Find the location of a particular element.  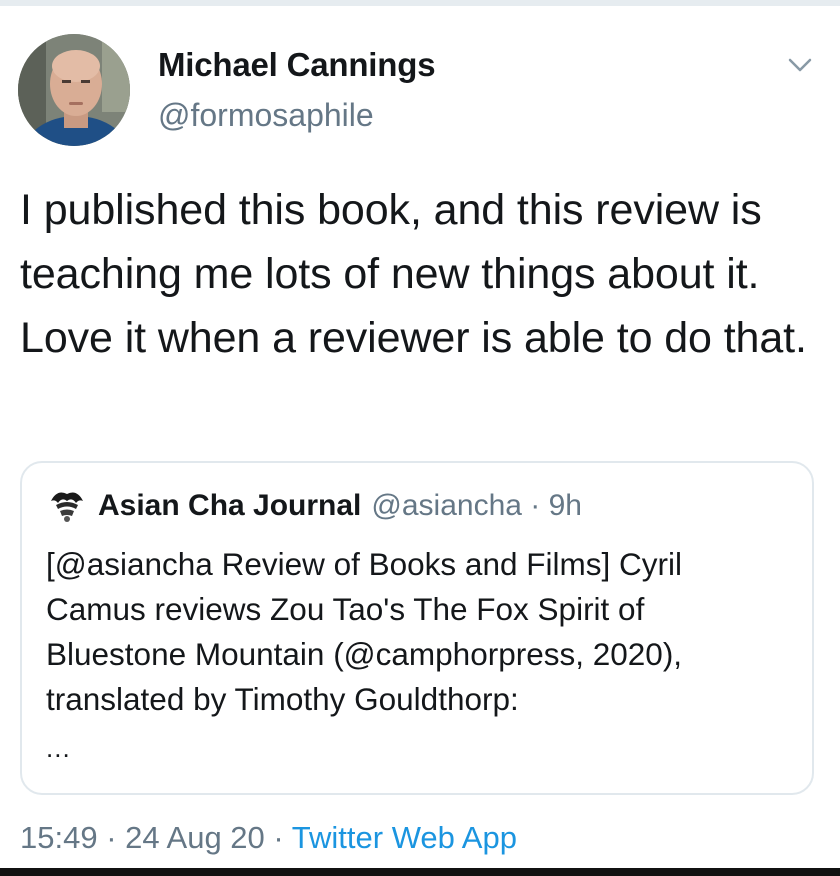

bottom-bar is located at coordinates (420, 872).